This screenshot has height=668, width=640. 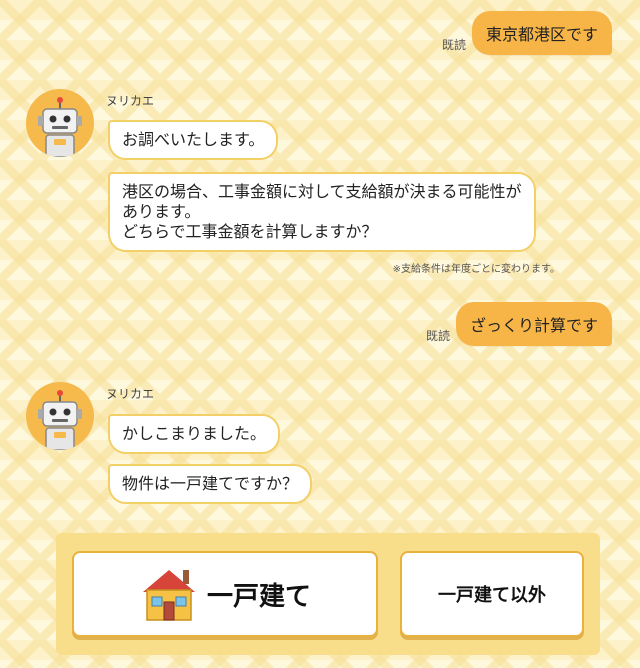 I want to click on user-message: 既読 ざっくり計算です, so click(x=519, y=324).